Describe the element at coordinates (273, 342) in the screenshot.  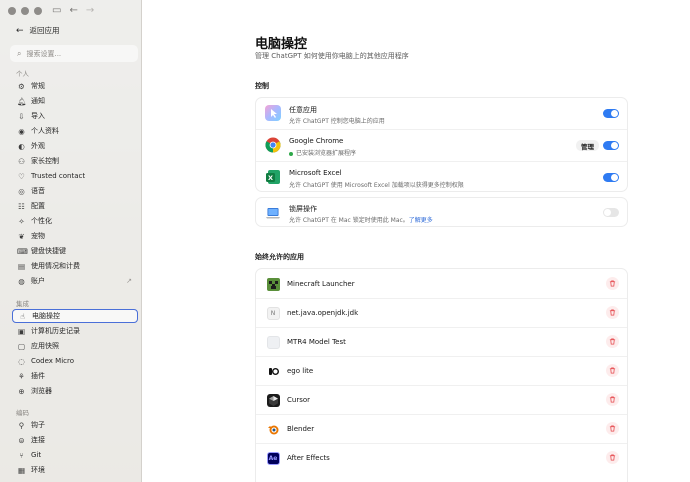
I see `mtr4-icon` at that location.